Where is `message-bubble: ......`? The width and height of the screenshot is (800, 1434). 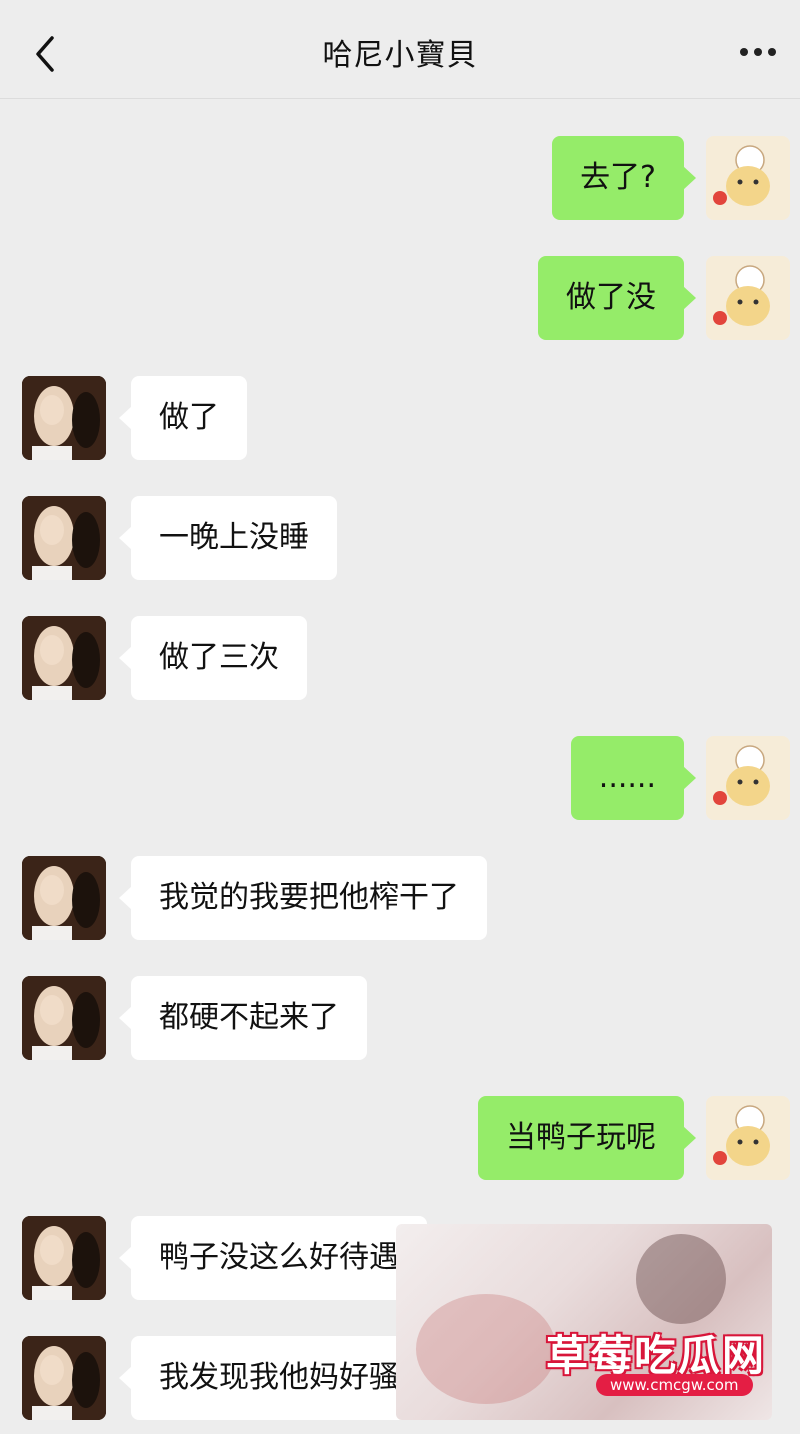
message-bubble: ...... is located at coordinates (633, 778).